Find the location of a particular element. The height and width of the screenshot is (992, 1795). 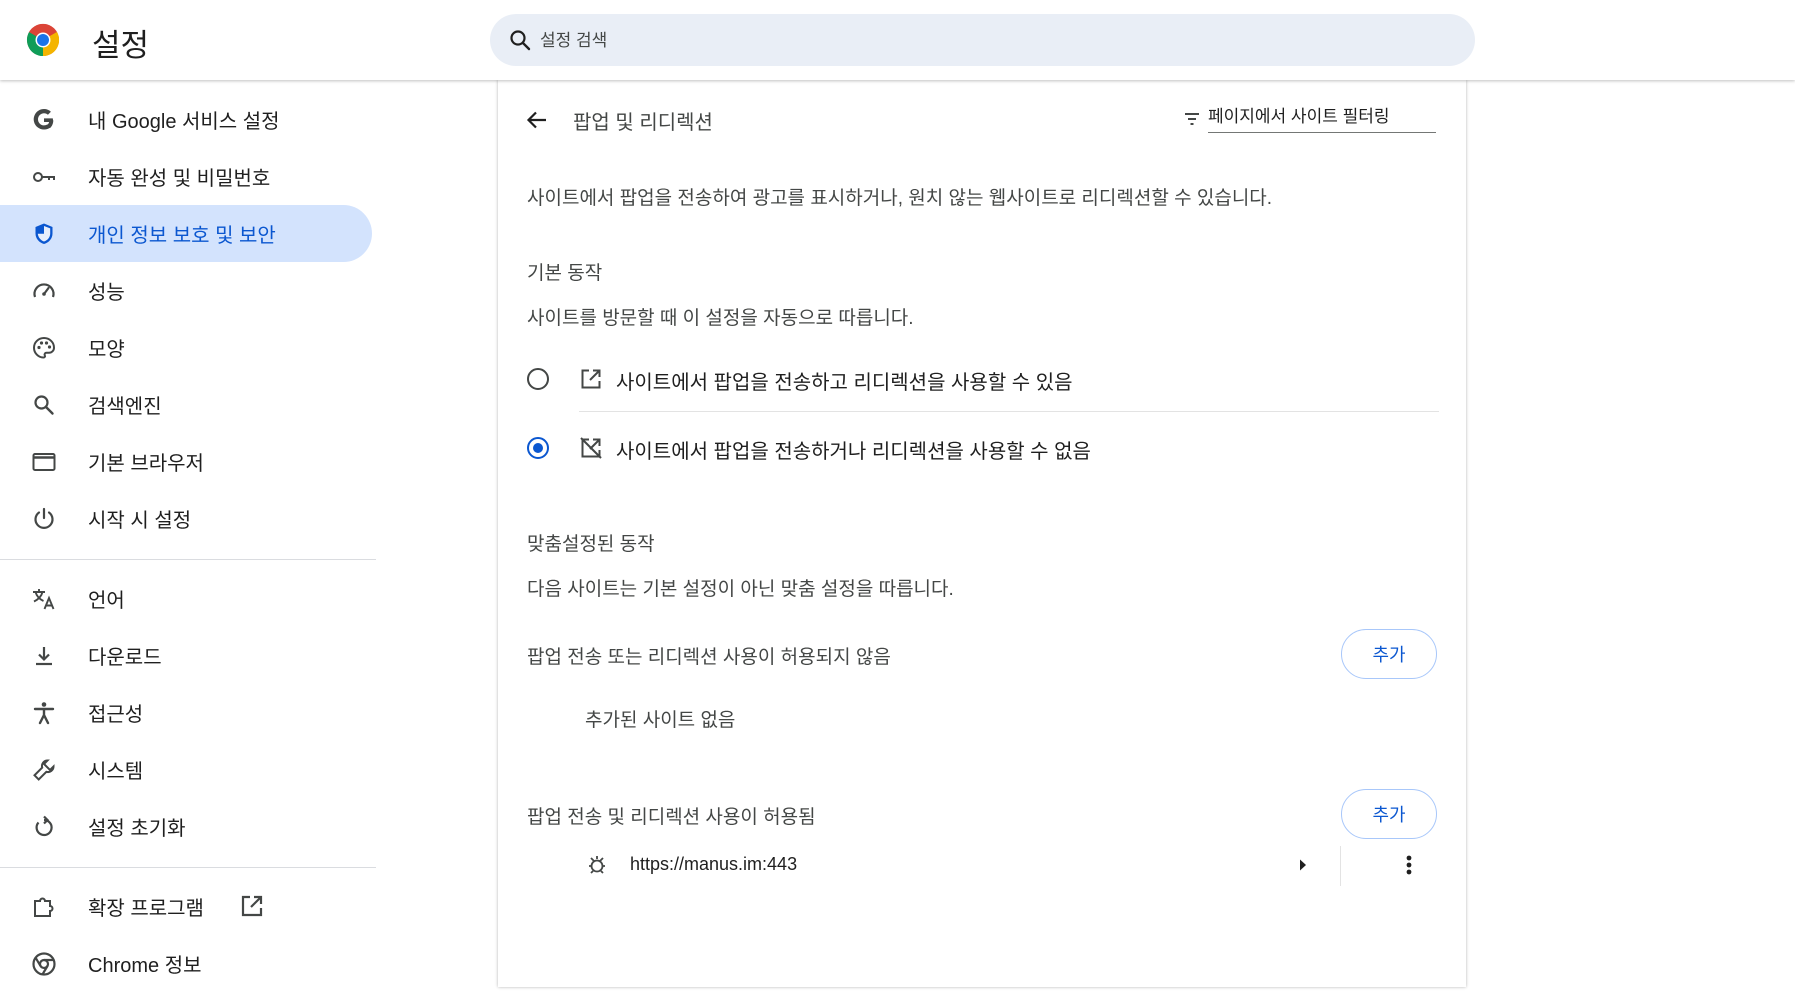

sidebar-item-on-startup: 시작 시 설정 is located at coordinates (186, 518).